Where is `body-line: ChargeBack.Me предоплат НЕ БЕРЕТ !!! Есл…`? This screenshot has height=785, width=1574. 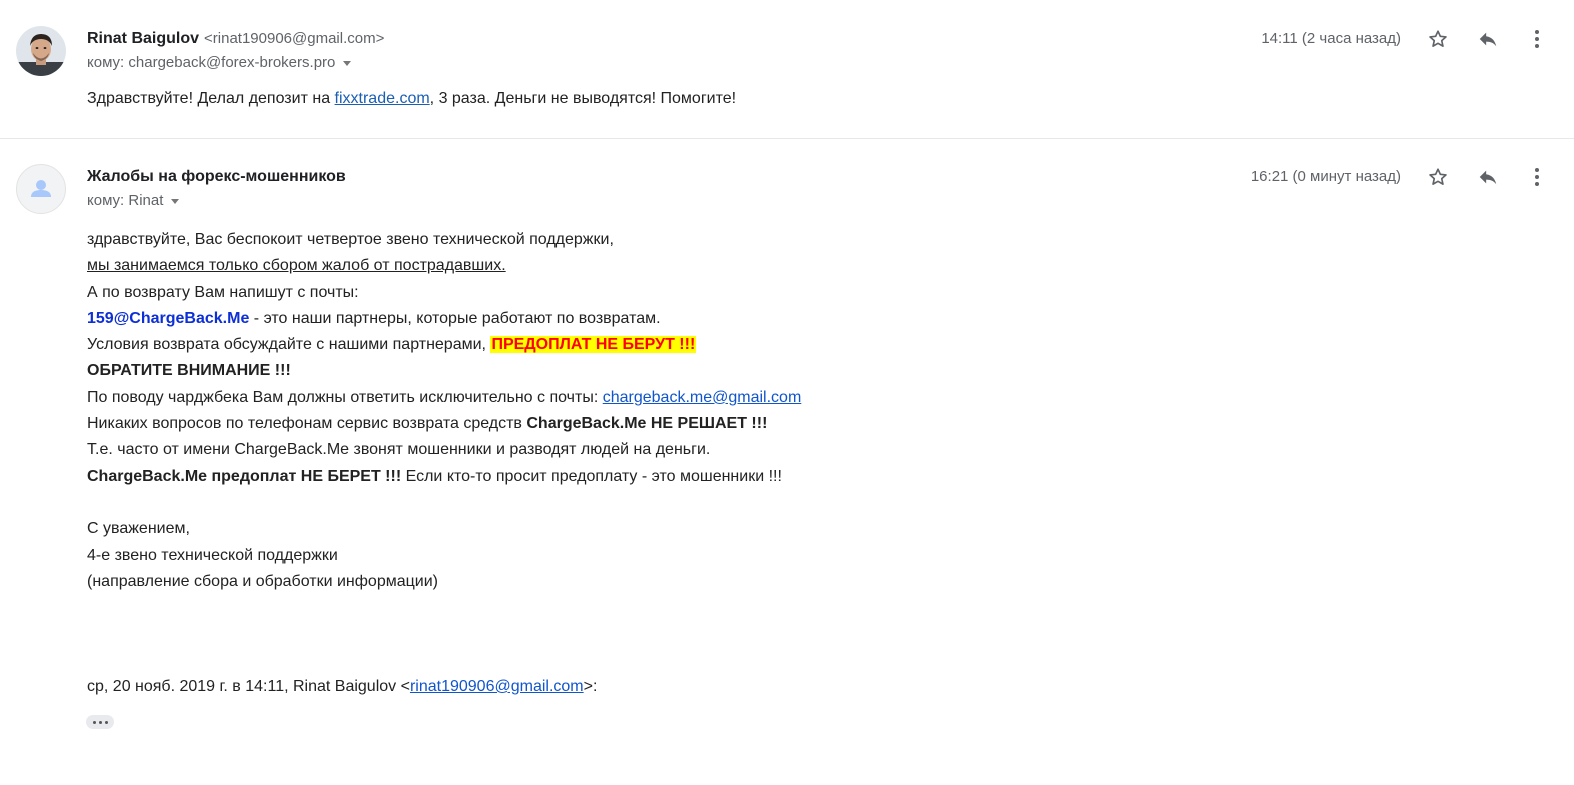 body-line: ChargeBack.Me предоплат НЕ БЕРЕТ !!! Есл… is located at coordinates (444, 477).